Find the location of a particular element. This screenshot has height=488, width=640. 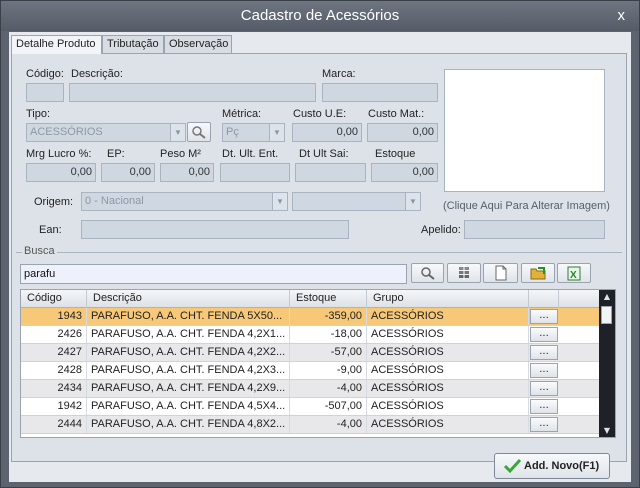

busca-search-button is located at coordinates (427, 273).